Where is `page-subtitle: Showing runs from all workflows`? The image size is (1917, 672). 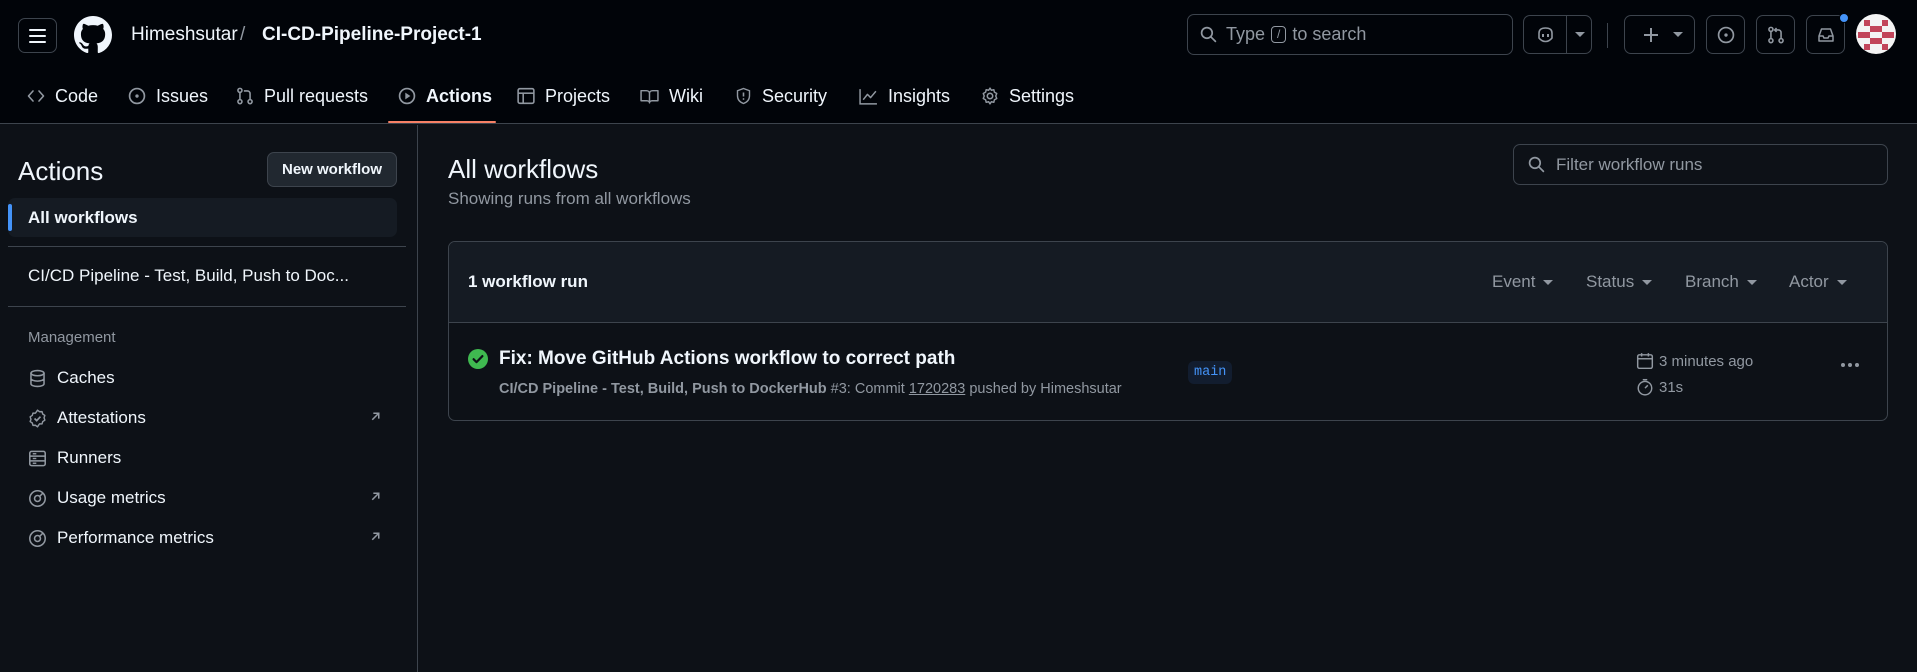 page-subtitle: Showing runs from all workflows is located at coordinates (569, 198).